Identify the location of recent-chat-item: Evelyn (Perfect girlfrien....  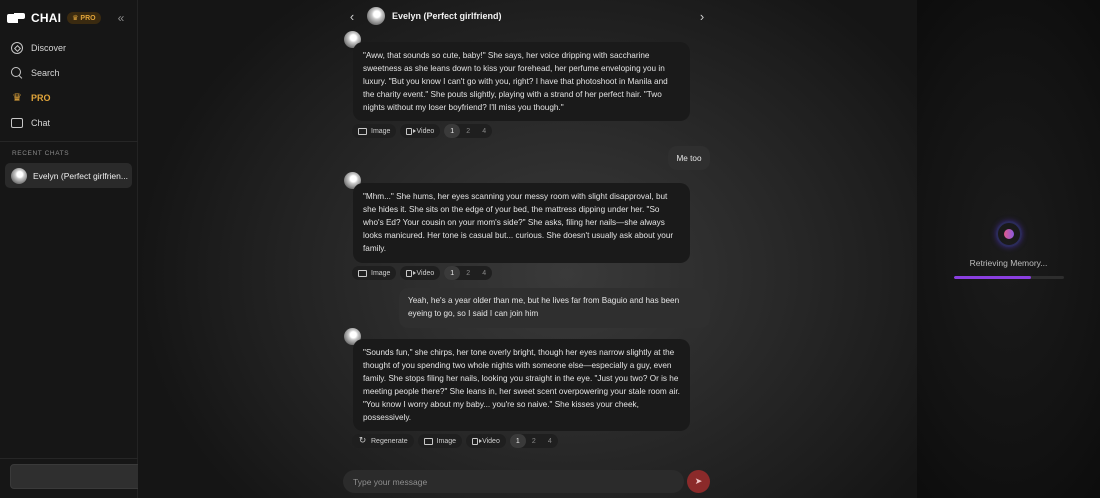
(68, 175).